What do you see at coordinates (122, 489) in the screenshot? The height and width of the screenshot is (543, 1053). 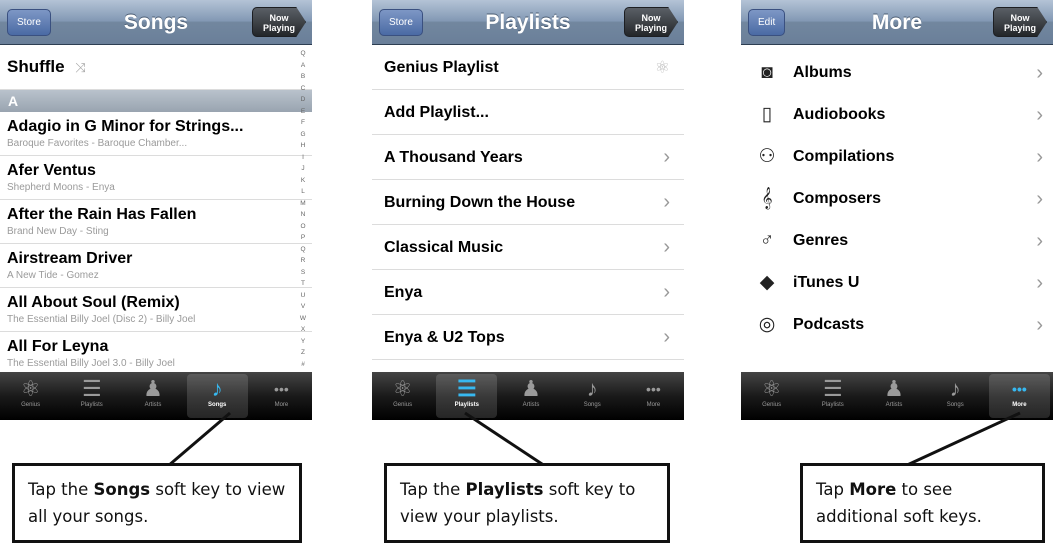 I see `callout-key: Songs` at bounding box center [122, 489].